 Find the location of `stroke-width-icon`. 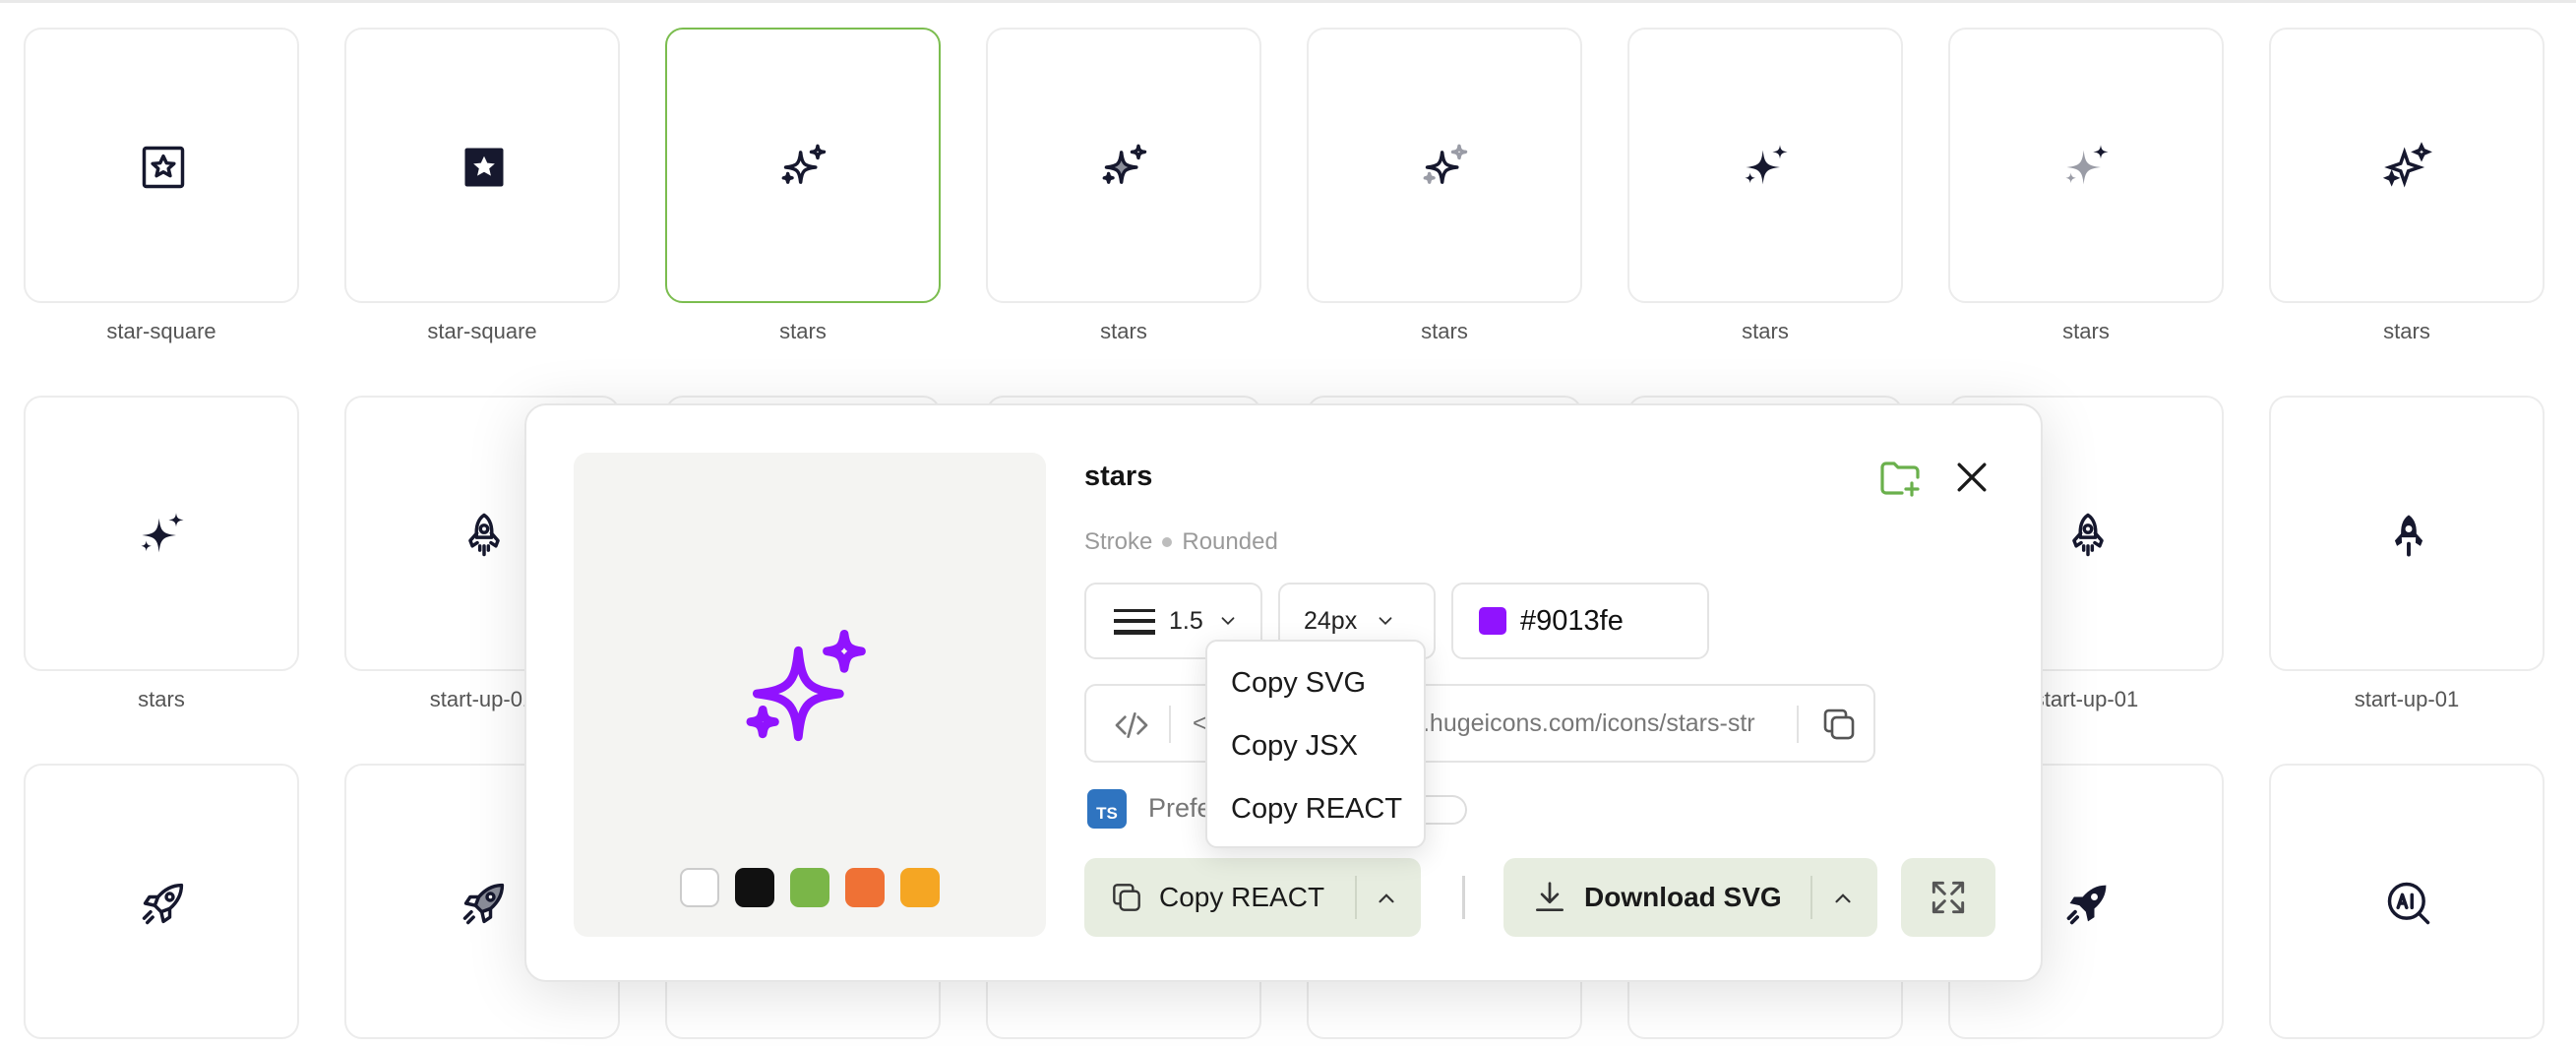

stroke-width-icon is located at coordinates (1134, 622).